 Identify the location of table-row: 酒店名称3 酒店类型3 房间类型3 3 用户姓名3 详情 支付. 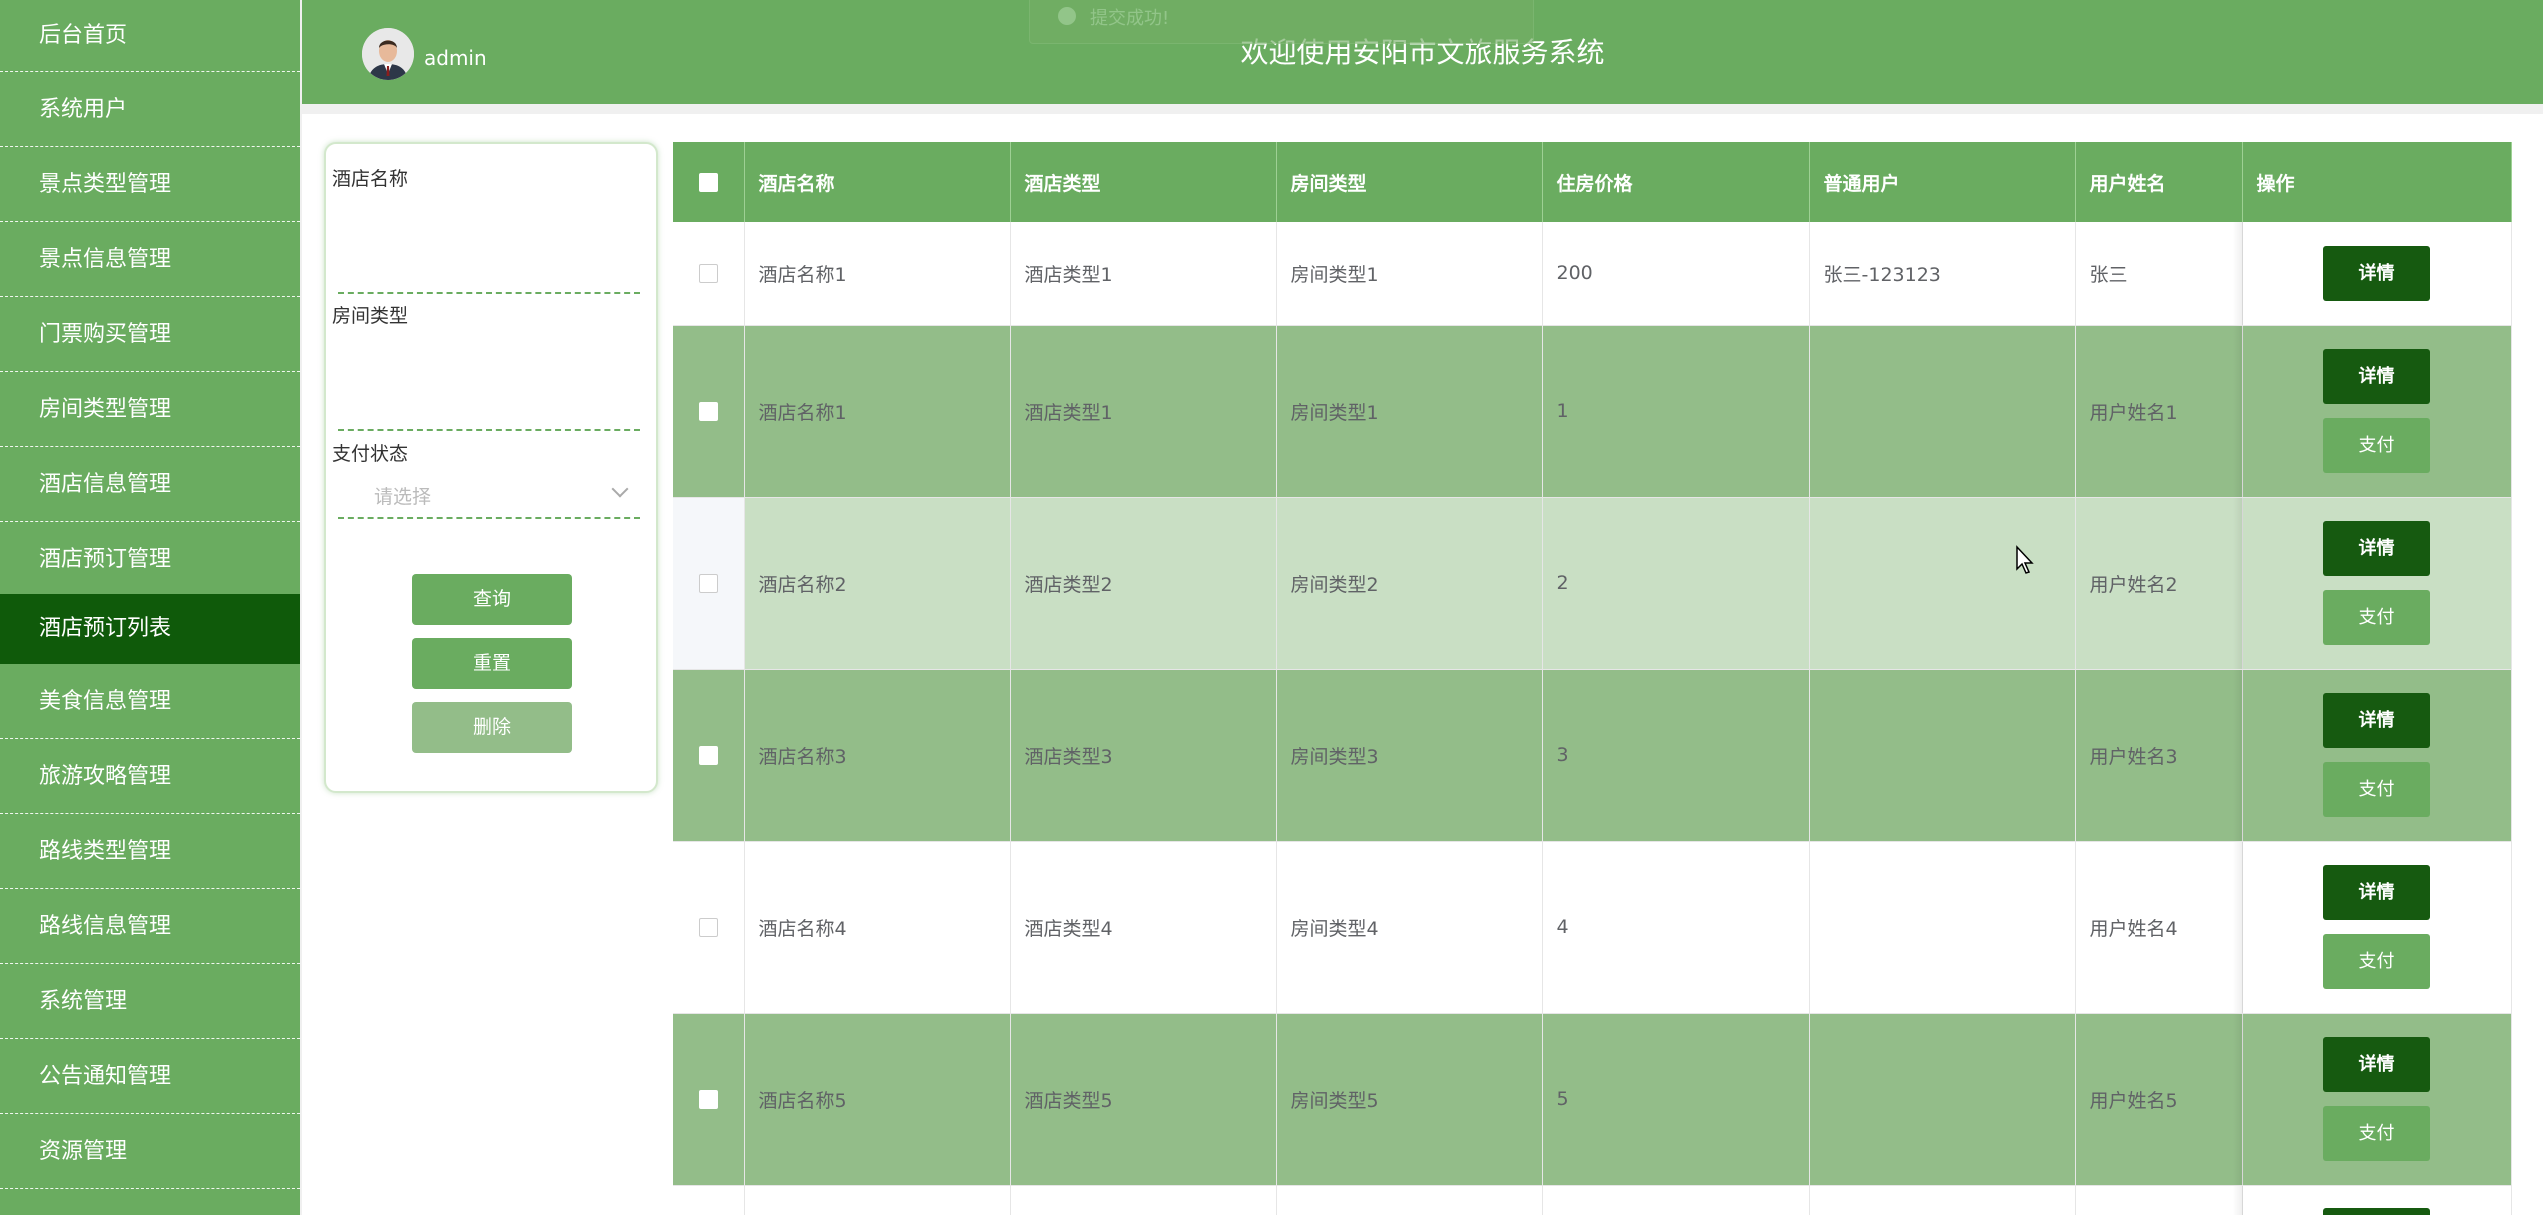
(1592, 755).